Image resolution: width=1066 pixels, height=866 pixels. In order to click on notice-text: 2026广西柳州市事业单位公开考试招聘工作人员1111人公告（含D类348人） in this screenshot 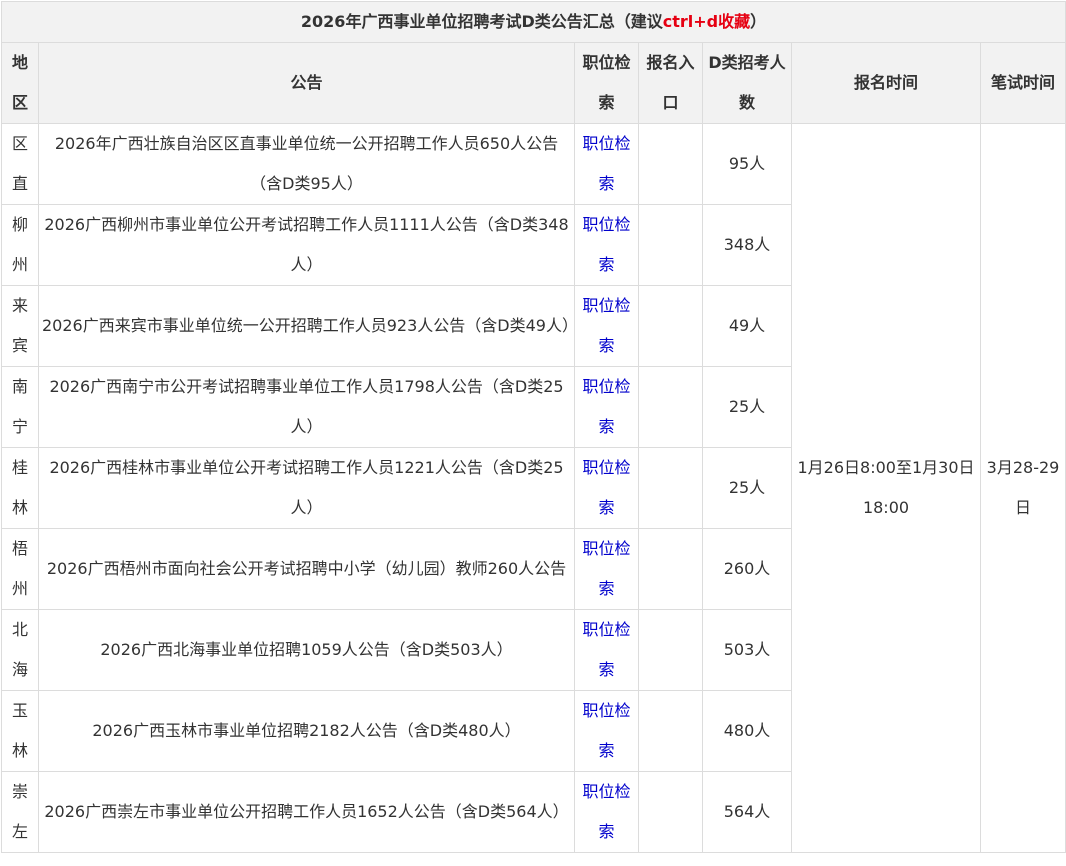, I will do `click(306, 244)`.